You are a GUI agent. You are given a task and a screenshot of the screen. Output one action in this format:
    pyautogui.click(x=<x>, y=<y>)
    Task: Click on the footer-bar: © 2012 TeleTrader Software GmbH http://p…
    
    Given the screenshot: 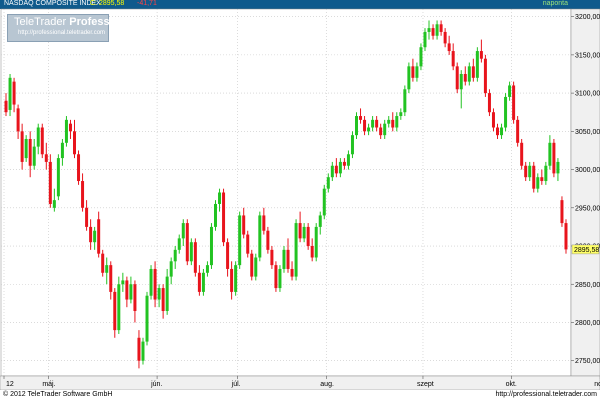 What is the action you would take?
    pyautogui.click(x=300, y=395)
    